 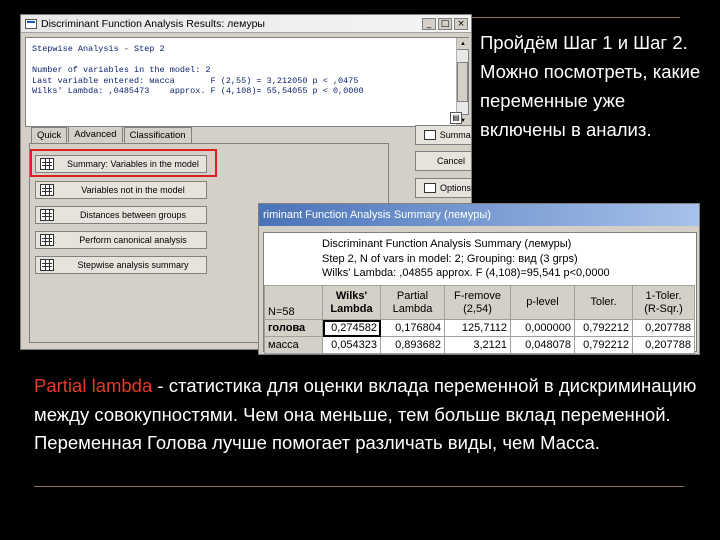 What do you see at coordinates (603, 302) in the screenshot?
I see `column-header: Toler.` at bounding box center [603, 302].